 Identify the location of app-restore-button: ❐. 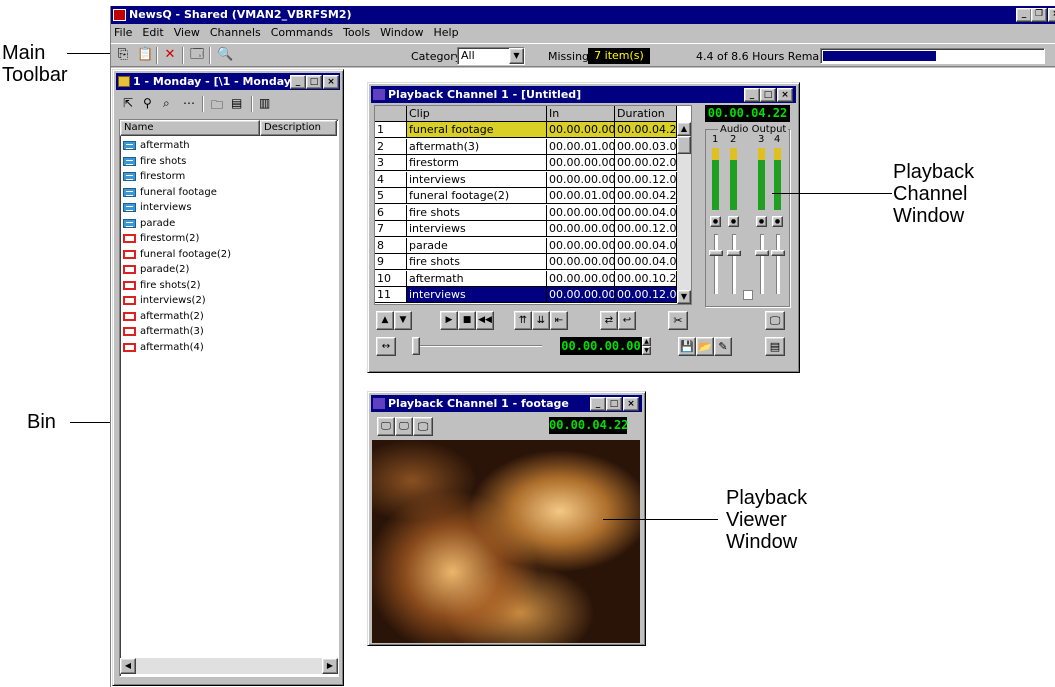
(1039, 15).